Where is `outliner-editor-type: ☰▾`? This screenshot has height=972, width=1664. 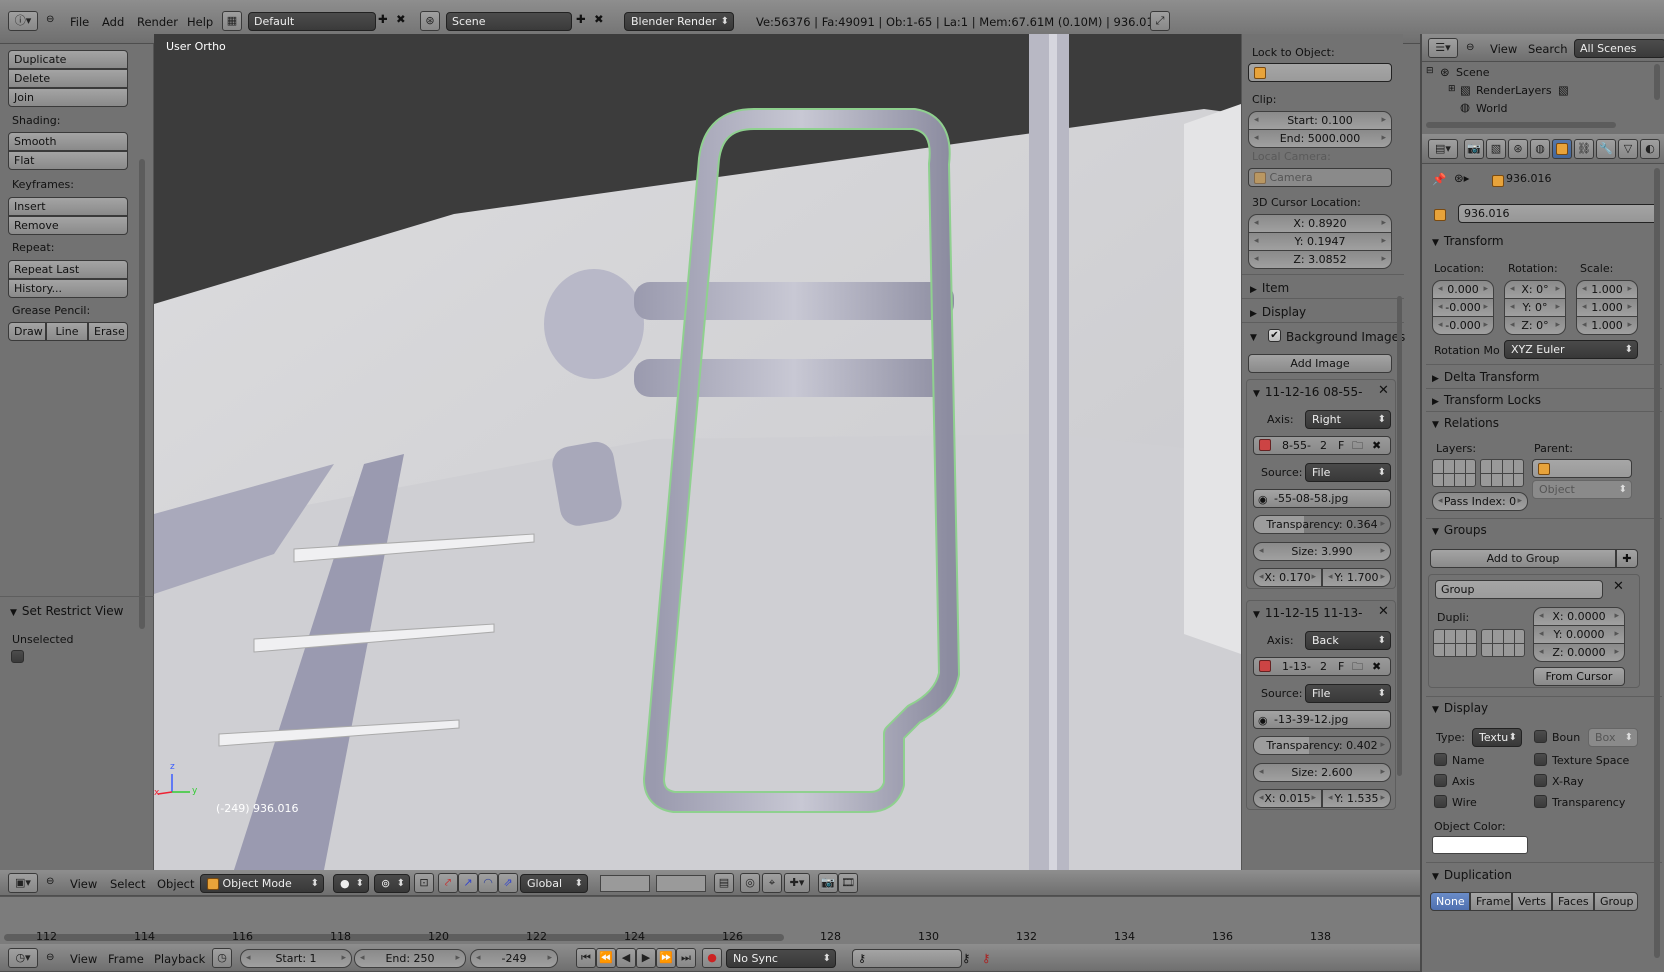 outliner-editor-type: ☰▾ is located at coordinates (1443, 48).